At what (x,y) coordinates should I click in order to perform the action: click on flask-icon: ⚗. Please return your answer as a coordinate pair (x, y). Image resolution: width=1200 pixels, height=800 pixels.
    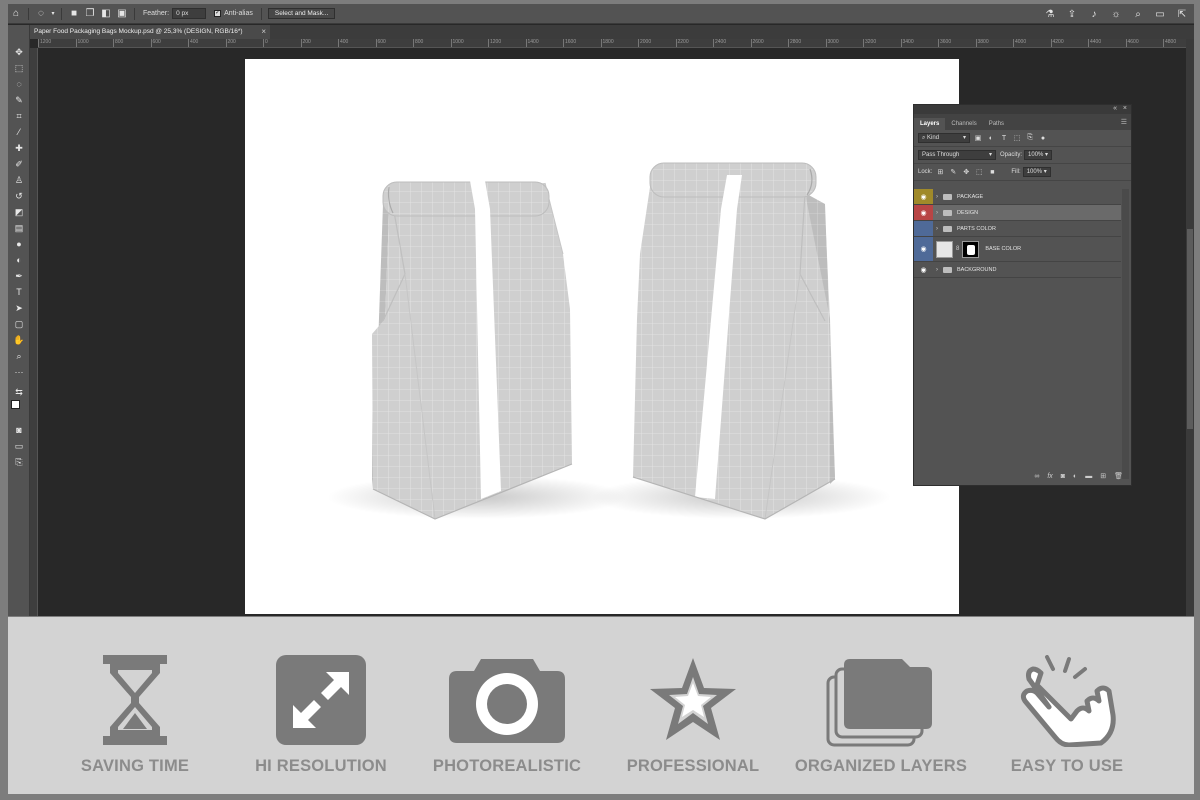
    Looking at the image, I should click on (1050, 14).